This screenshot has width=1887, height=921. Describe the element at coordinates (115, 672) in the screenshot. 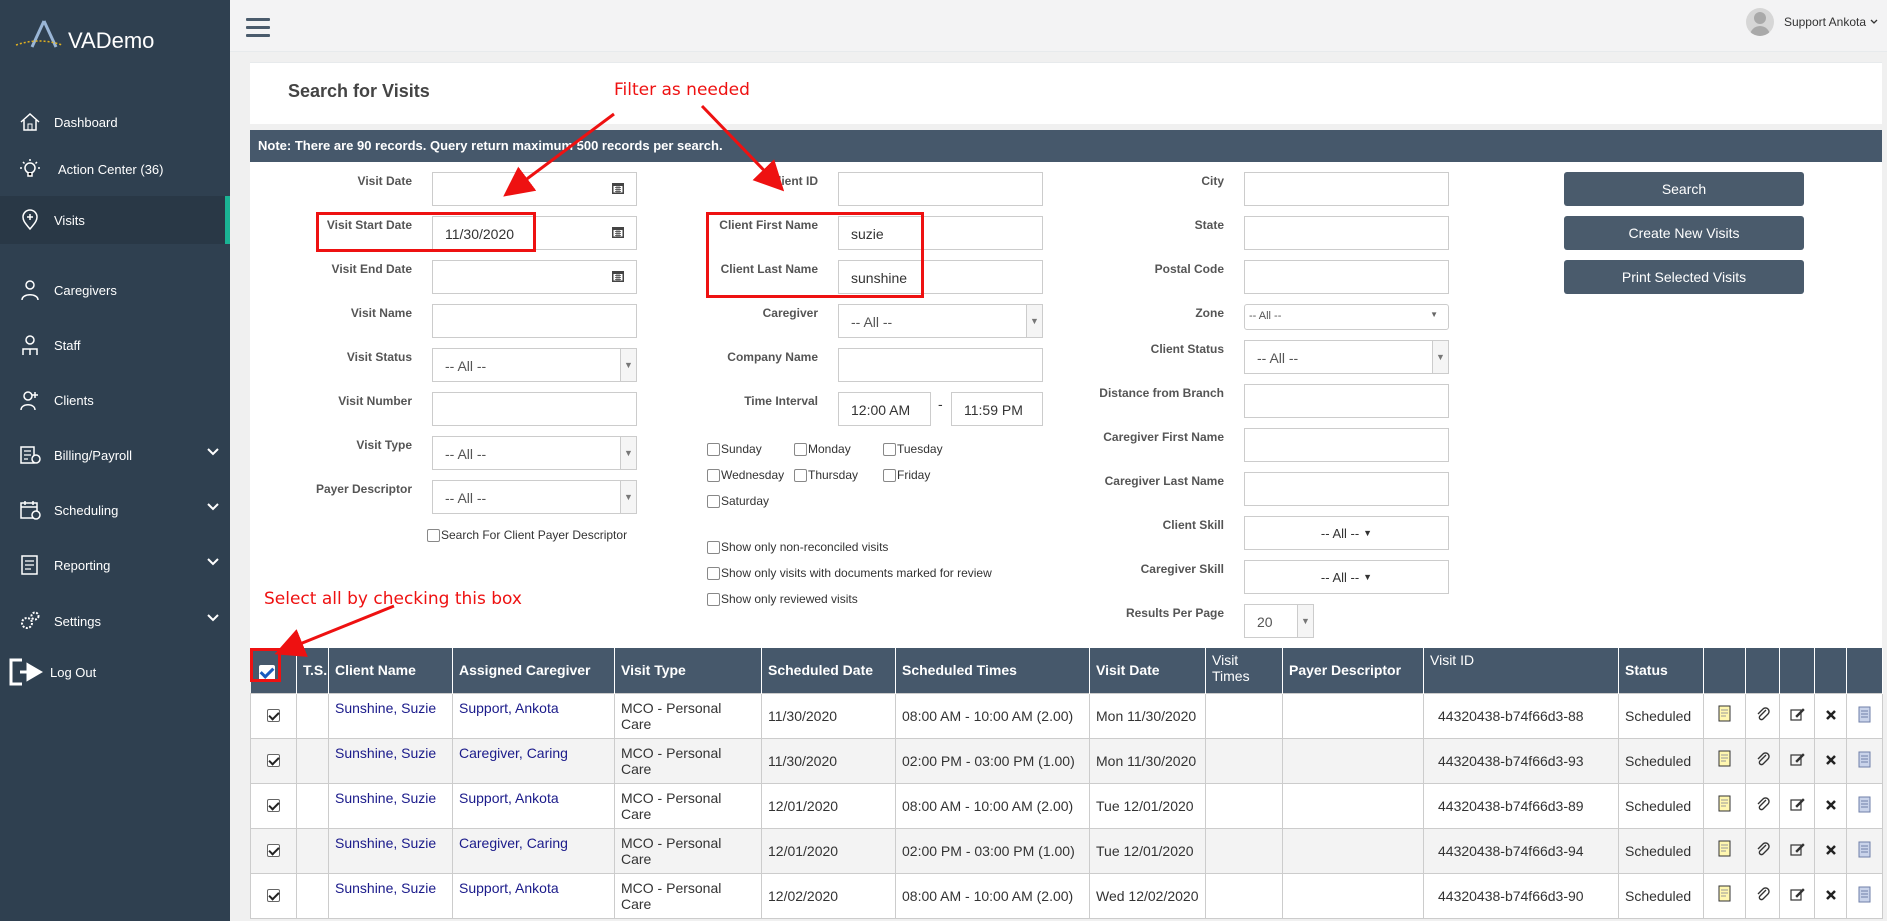

I see `sidebar-item-logout: Log Out` at that location.